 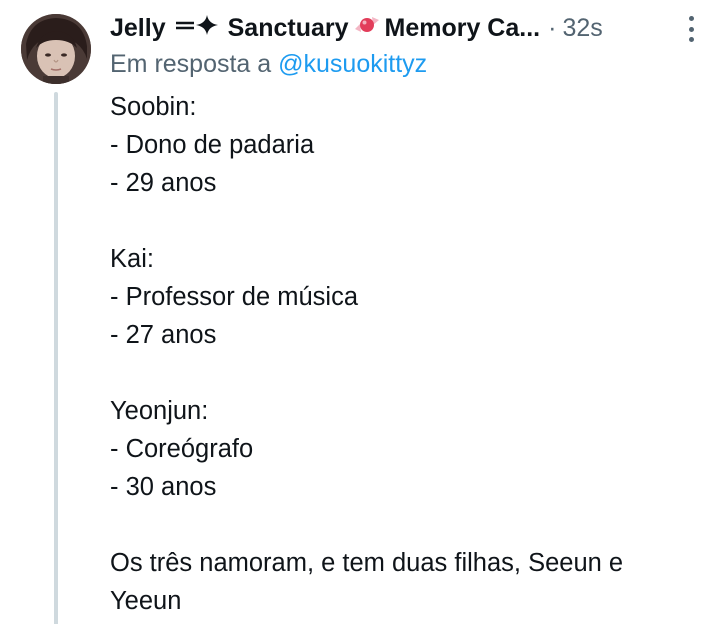 What do you see at coordinates (132, 259) in the screenshot?
I see `body-line: Kai:` at bounding box center [132, 259].